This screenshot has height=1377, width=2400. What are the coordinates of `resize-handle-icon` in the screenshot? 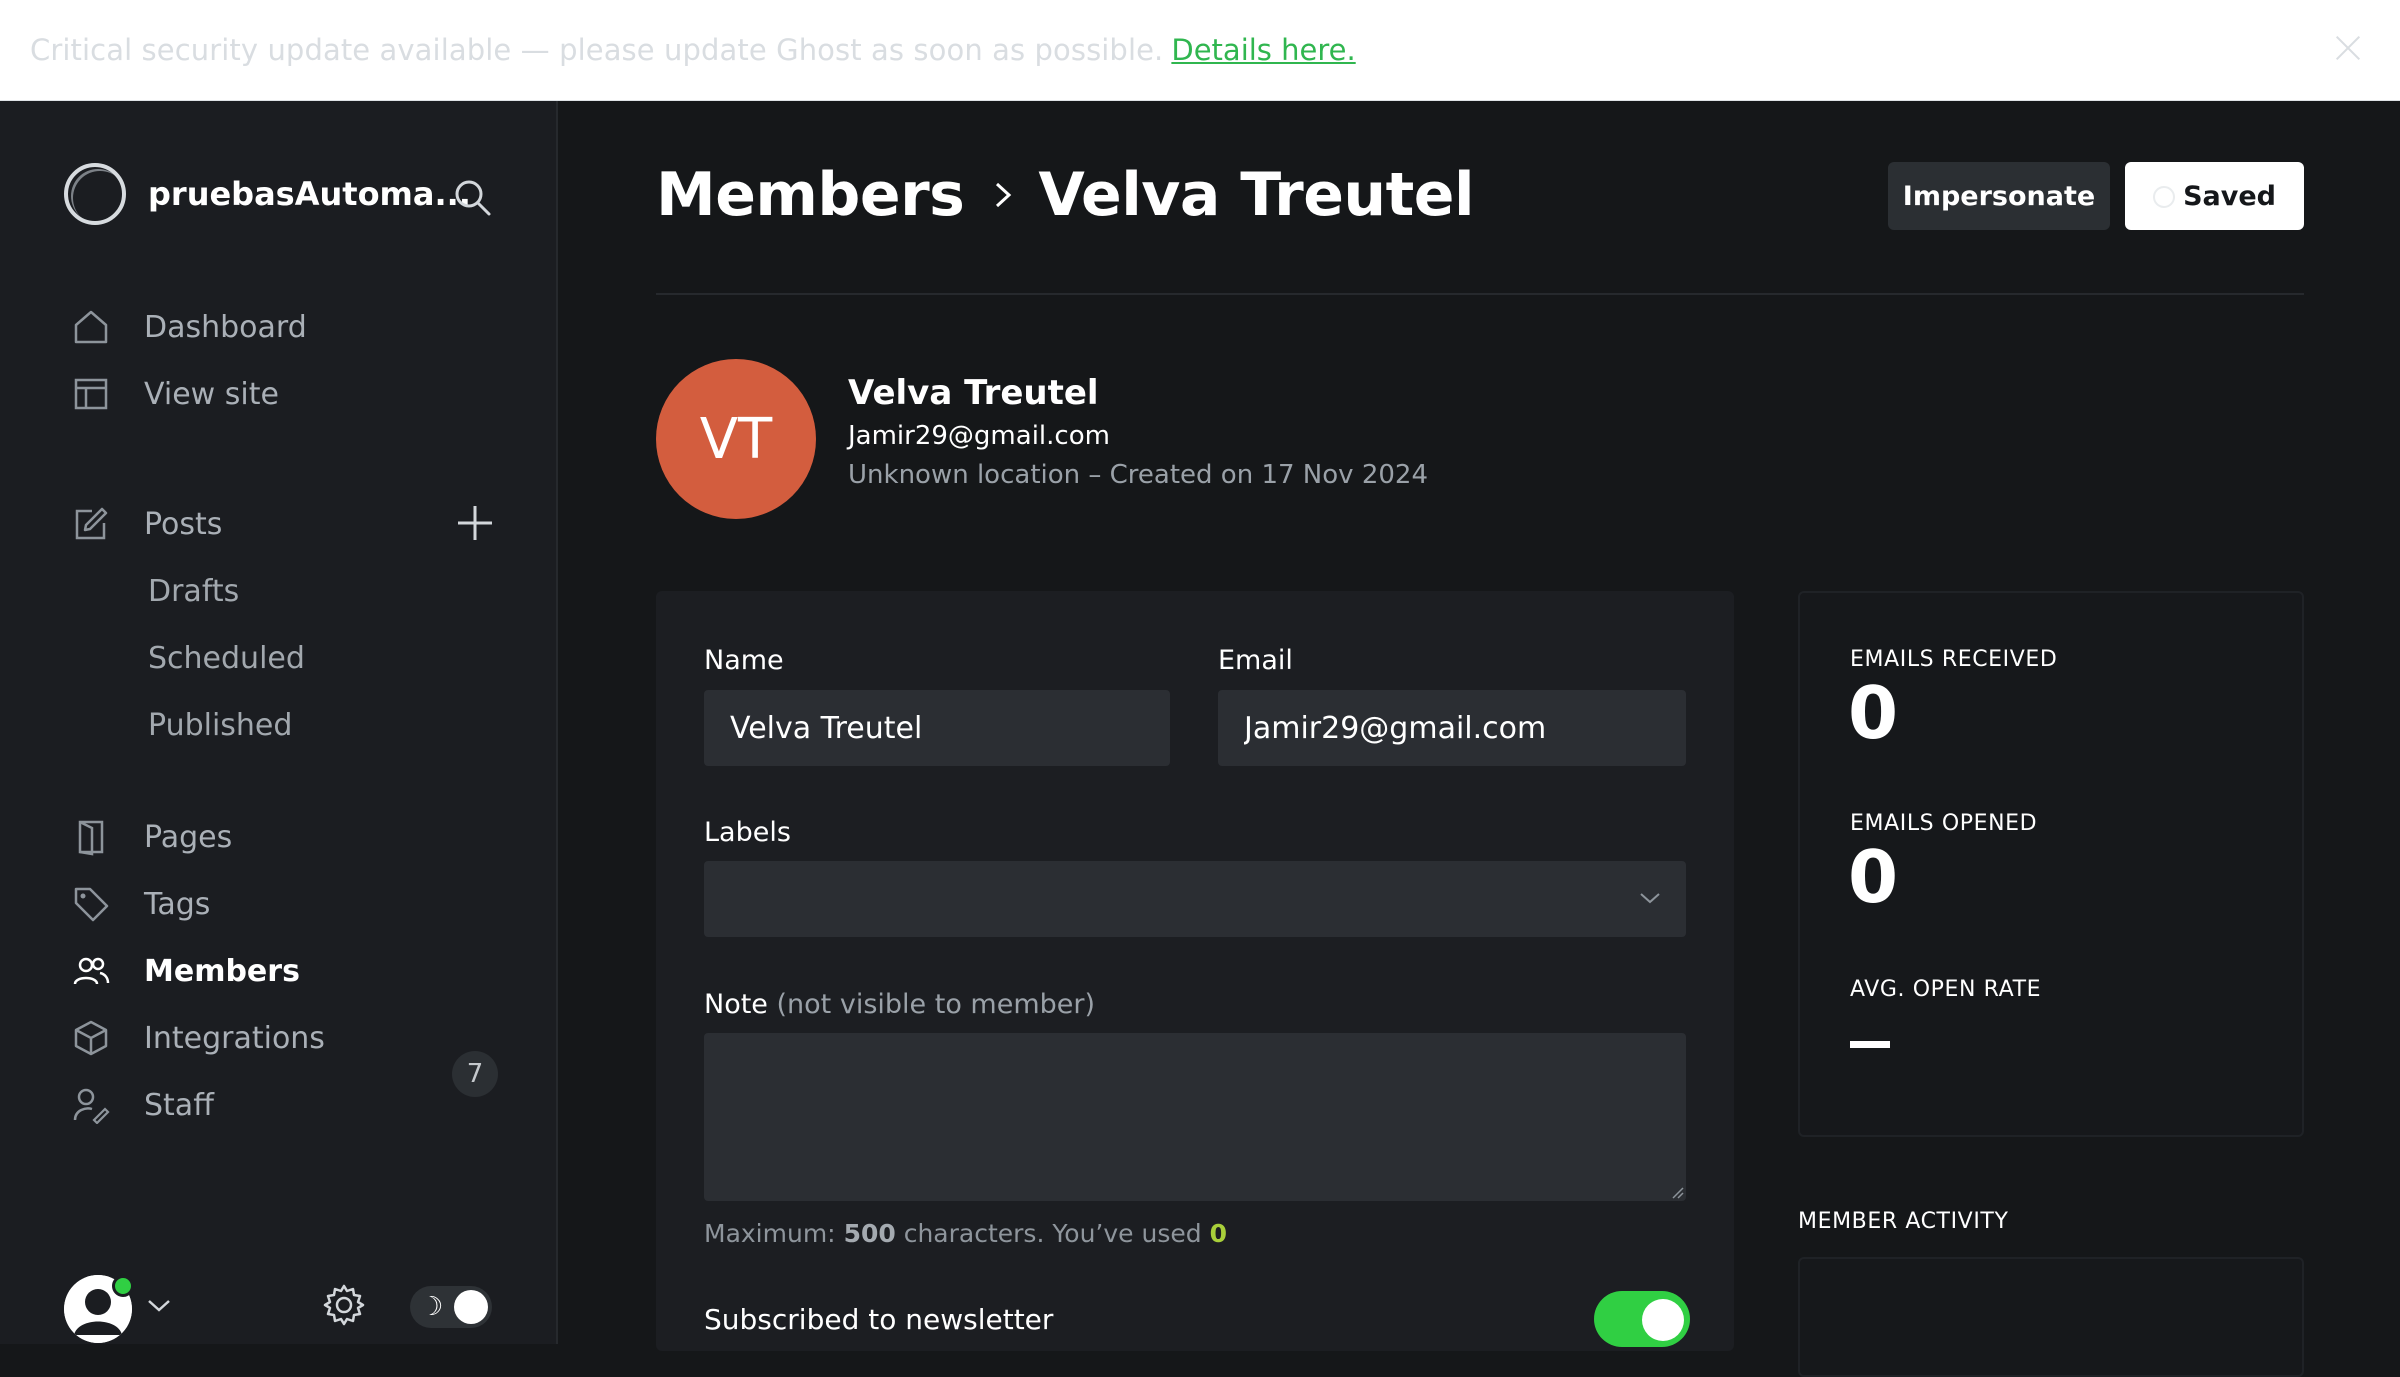 It's located at (1678, 1193).